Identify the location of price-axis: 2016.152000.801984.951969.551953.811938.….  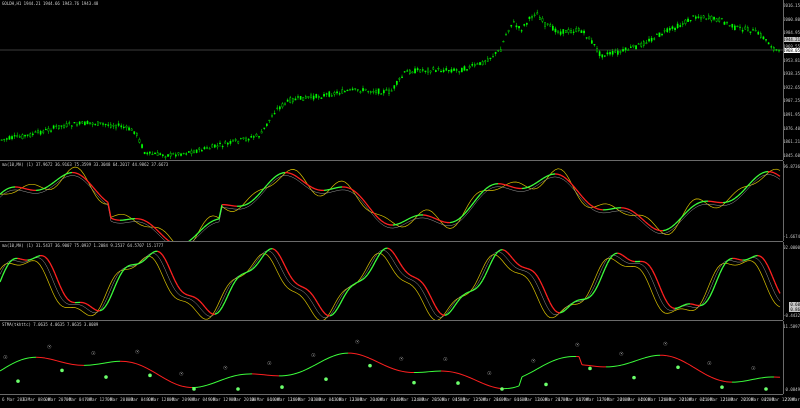
(791, 80).